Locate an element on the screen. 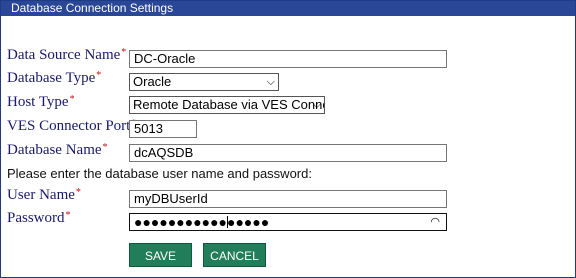  host-type-select: Remote Database via VES Connector⌵ is located at coordinates (227, 105).